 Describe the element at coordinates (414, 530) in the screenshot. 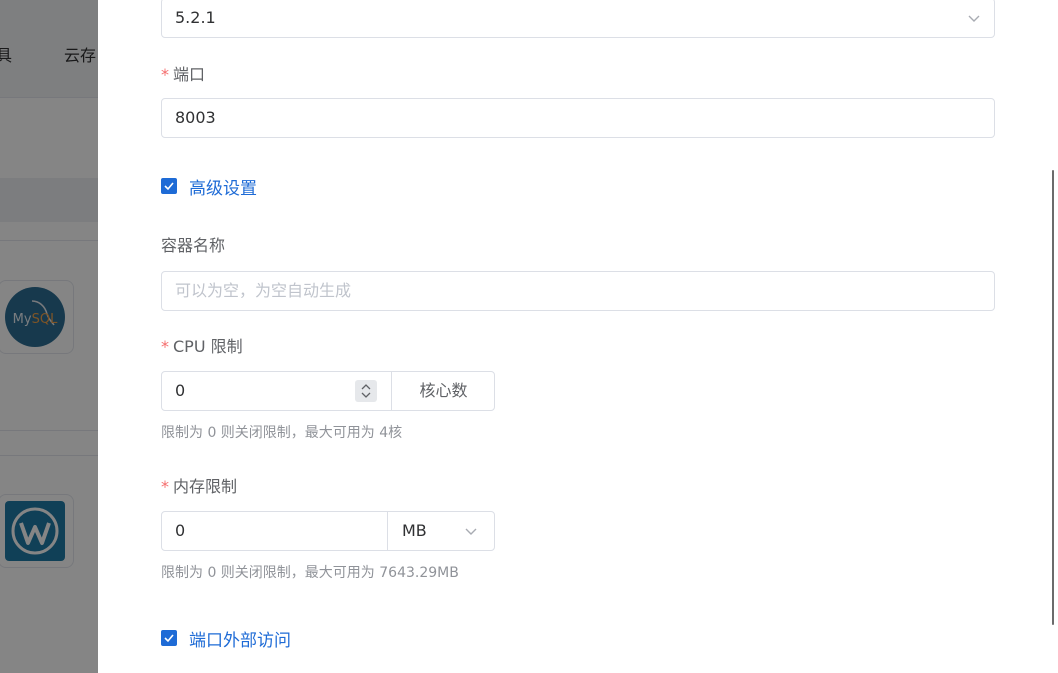

I see `memory-unit-value: MB` at that location.